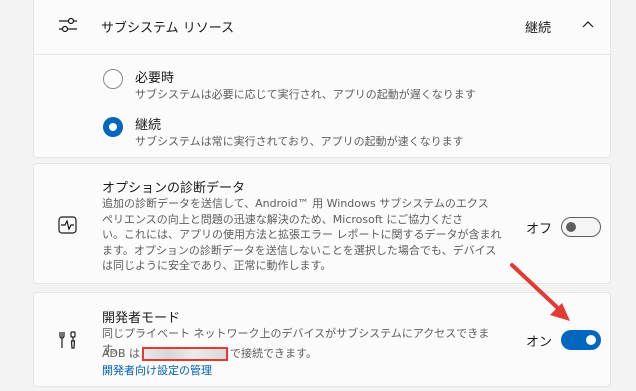  What do you see at coordinates (540, 292) in the screenshot?
I see `annotation-arrow-icon` at bounding box center [540, 292].